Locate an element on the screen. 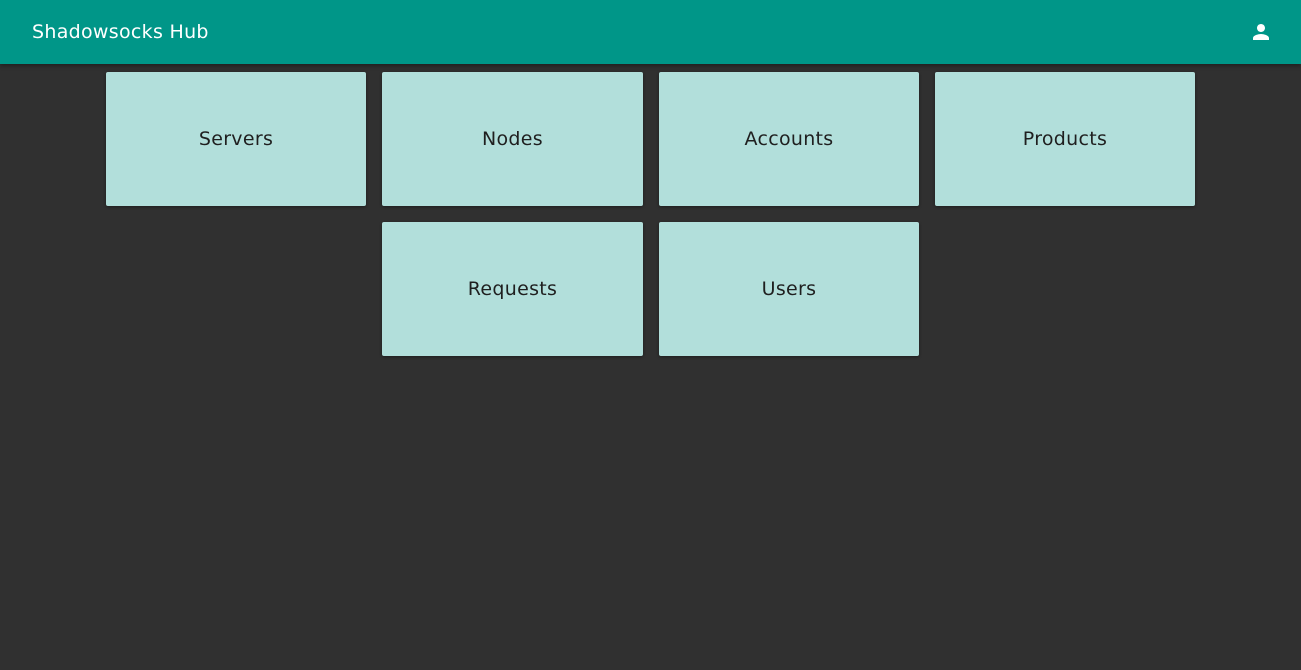 This screenshot has width=1301, height=670. account-button is located at coordinates (1261, 32).